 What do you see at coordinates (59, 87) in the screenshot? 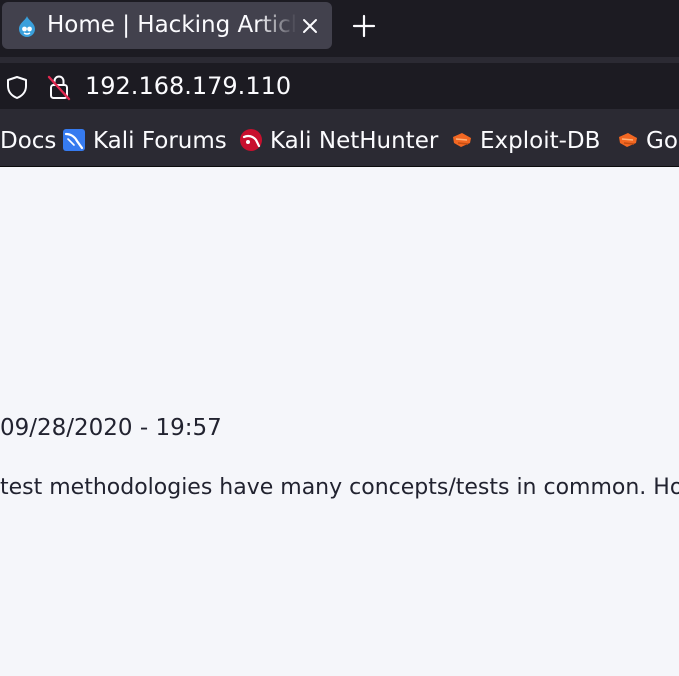
I see `insecure-lock-icon` at bounding box center [59, 87].